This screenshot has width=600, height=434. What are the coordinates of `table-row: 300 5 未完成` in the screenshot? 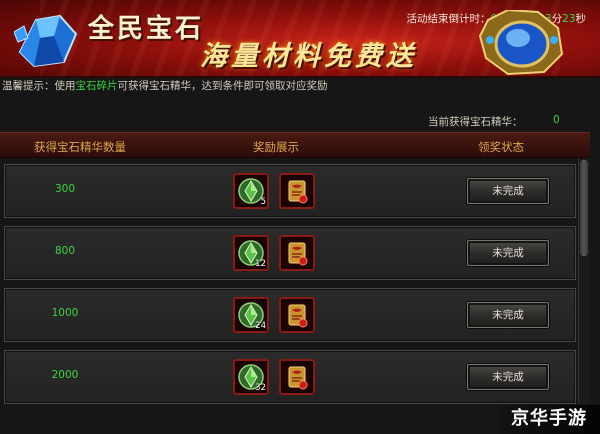 It's located at (290, 191).